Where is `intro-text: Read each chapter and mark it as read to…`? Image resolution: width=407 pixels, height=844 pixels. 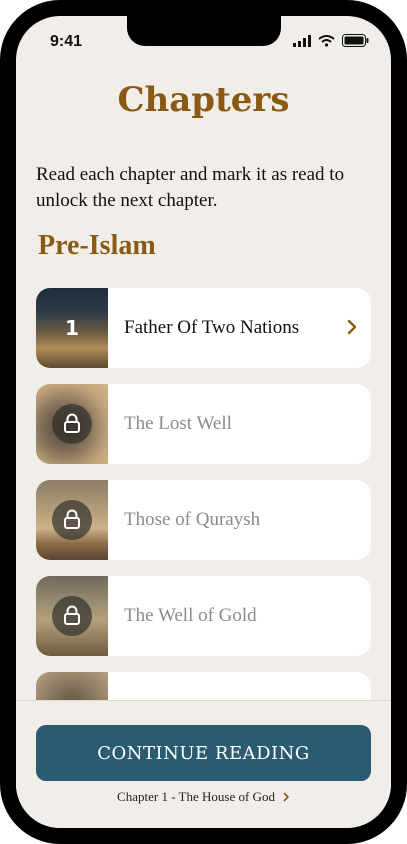 intro-text: Read each chapter and mark it as read to… is located at coordinates (190, 187).